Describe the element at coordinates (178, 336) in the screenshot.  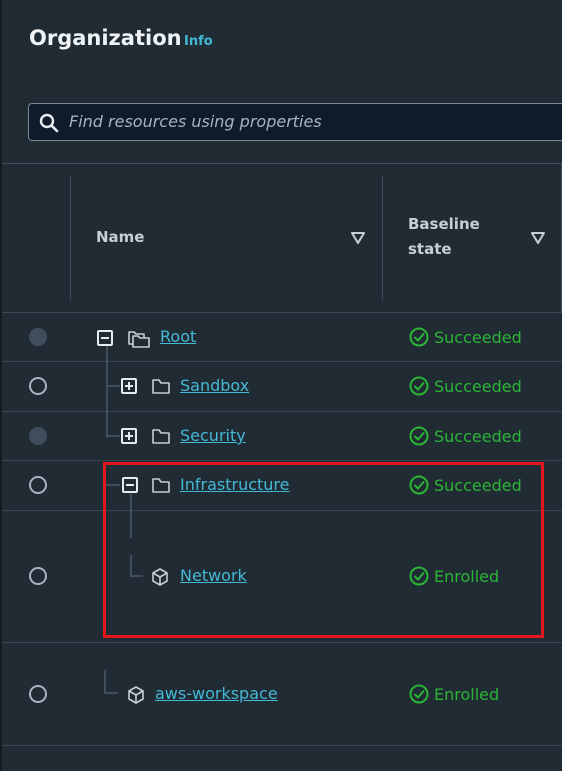
I see `node-link-root: Root` at that location.